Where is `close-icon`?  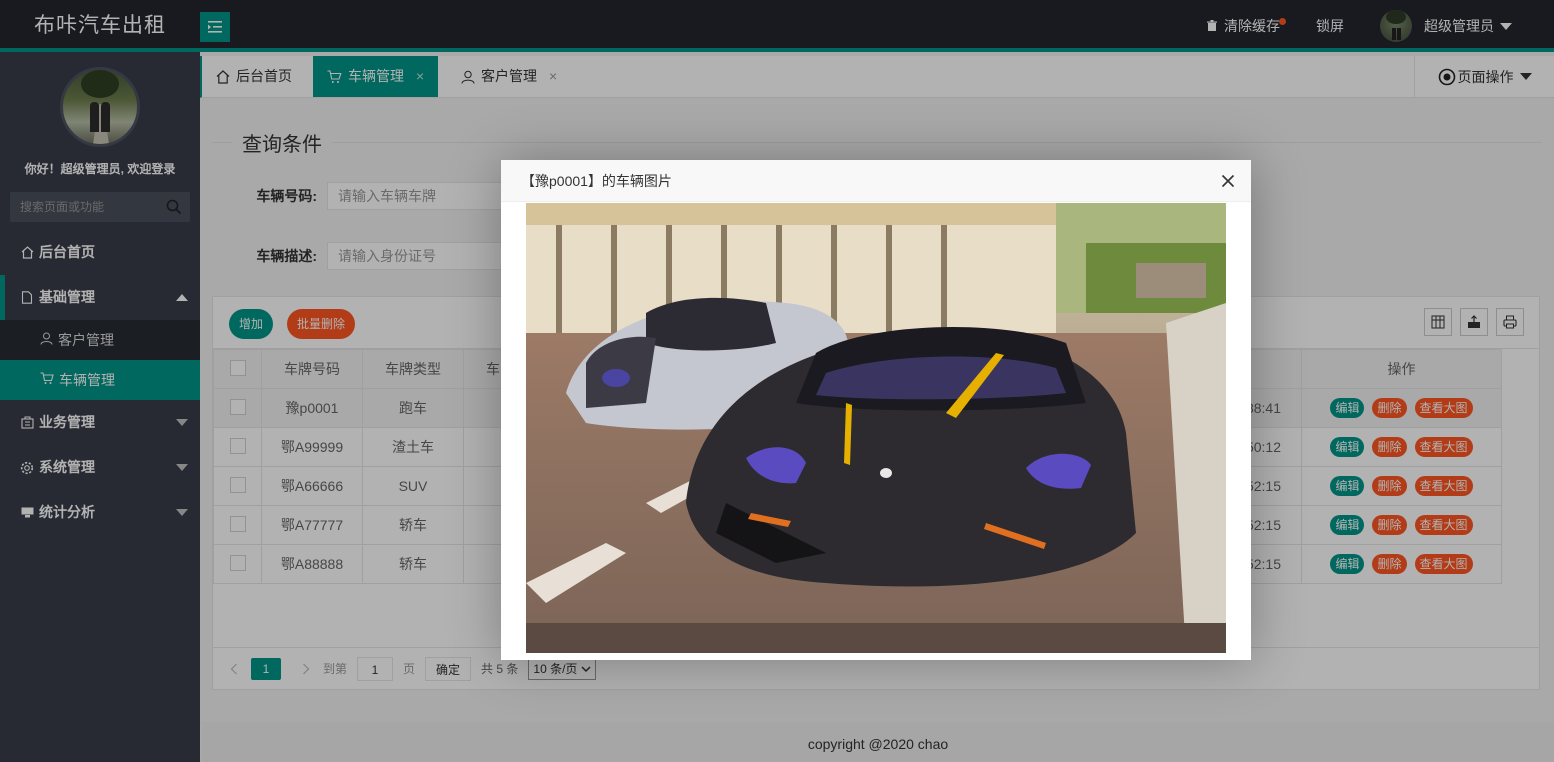
close-icon is located at coordinates (1228, 181).